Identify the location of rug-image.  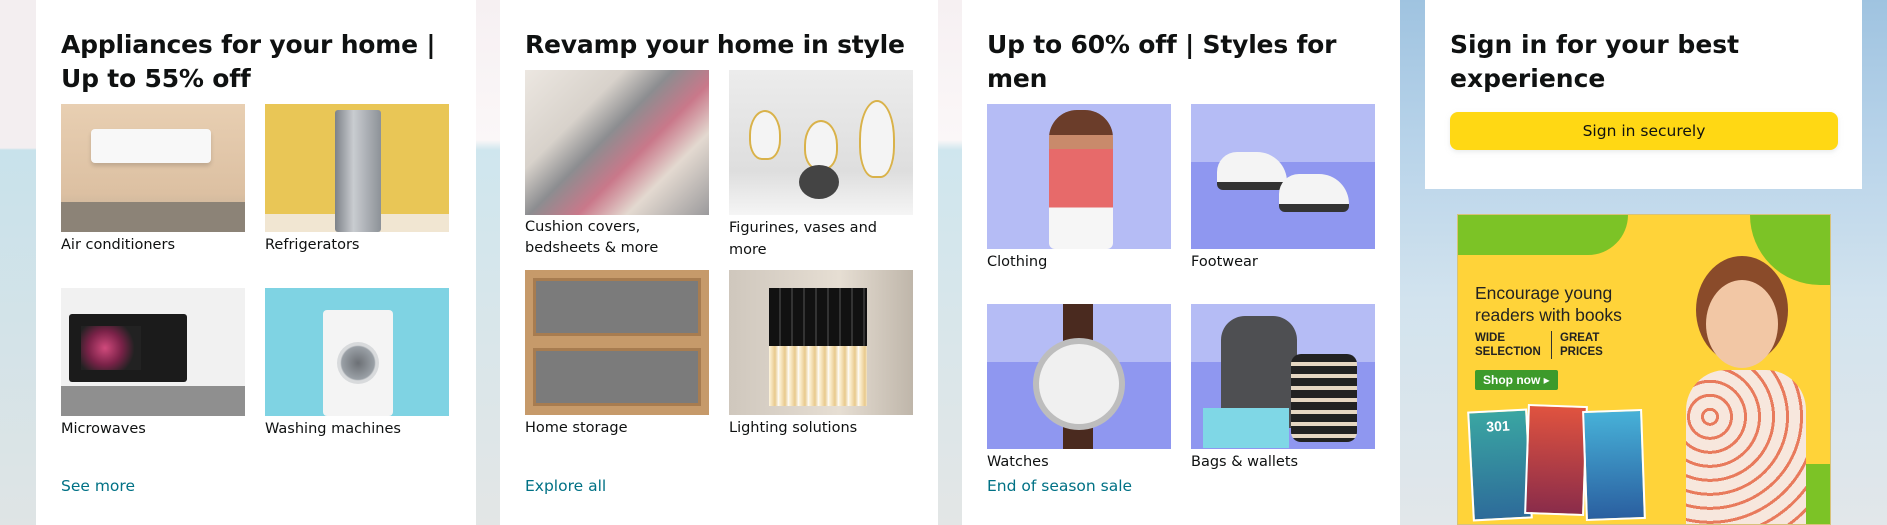
(617, 142).